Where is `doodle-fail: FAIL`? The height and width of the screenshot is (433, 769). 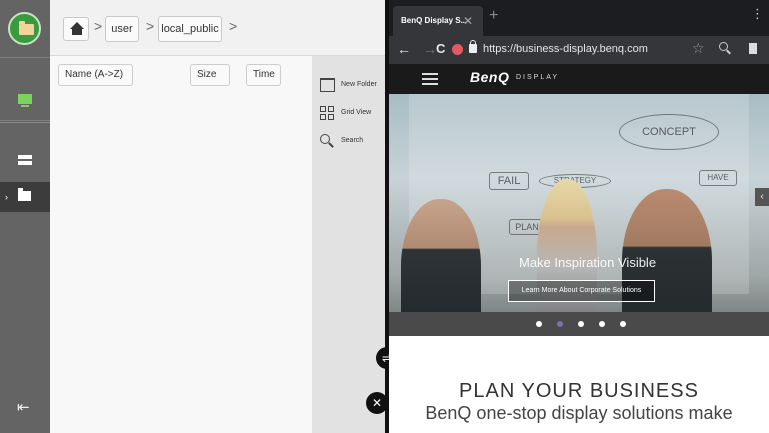
doodle-fail: FAIL is located at coordinates (509, 181).